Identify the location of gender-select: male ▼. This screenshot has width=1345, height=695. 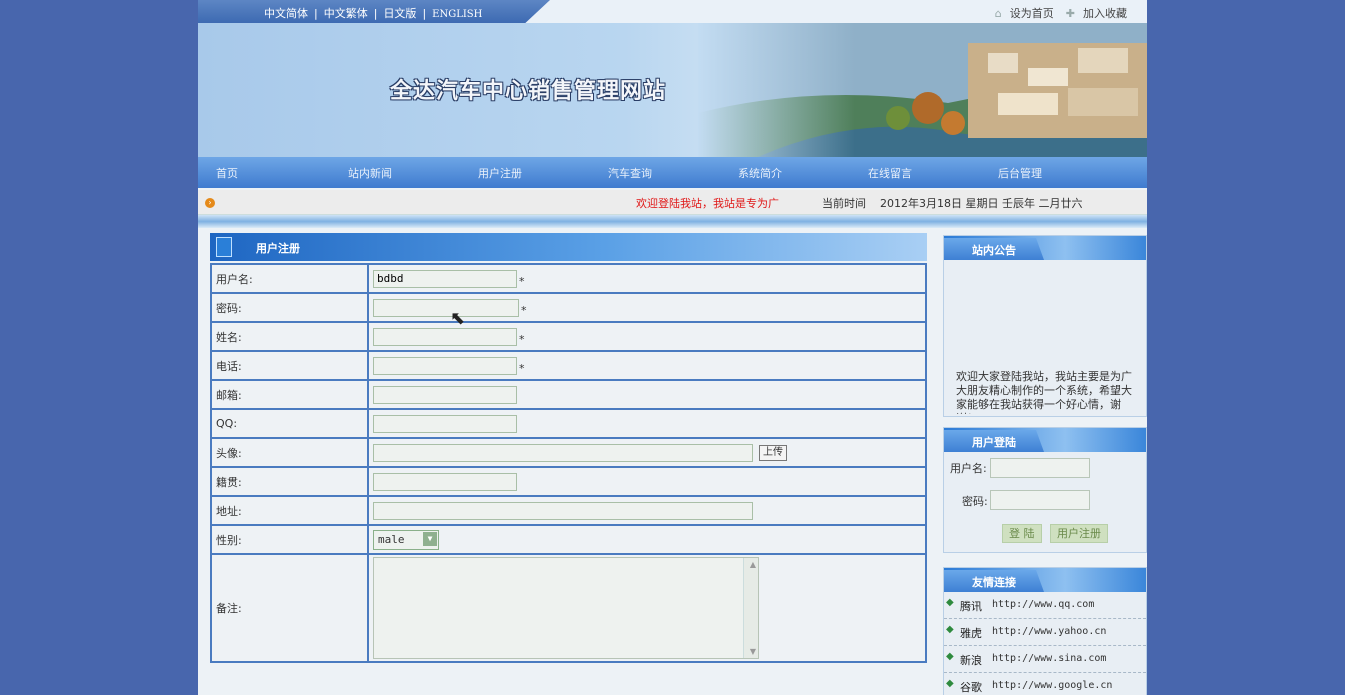
(406, 539).